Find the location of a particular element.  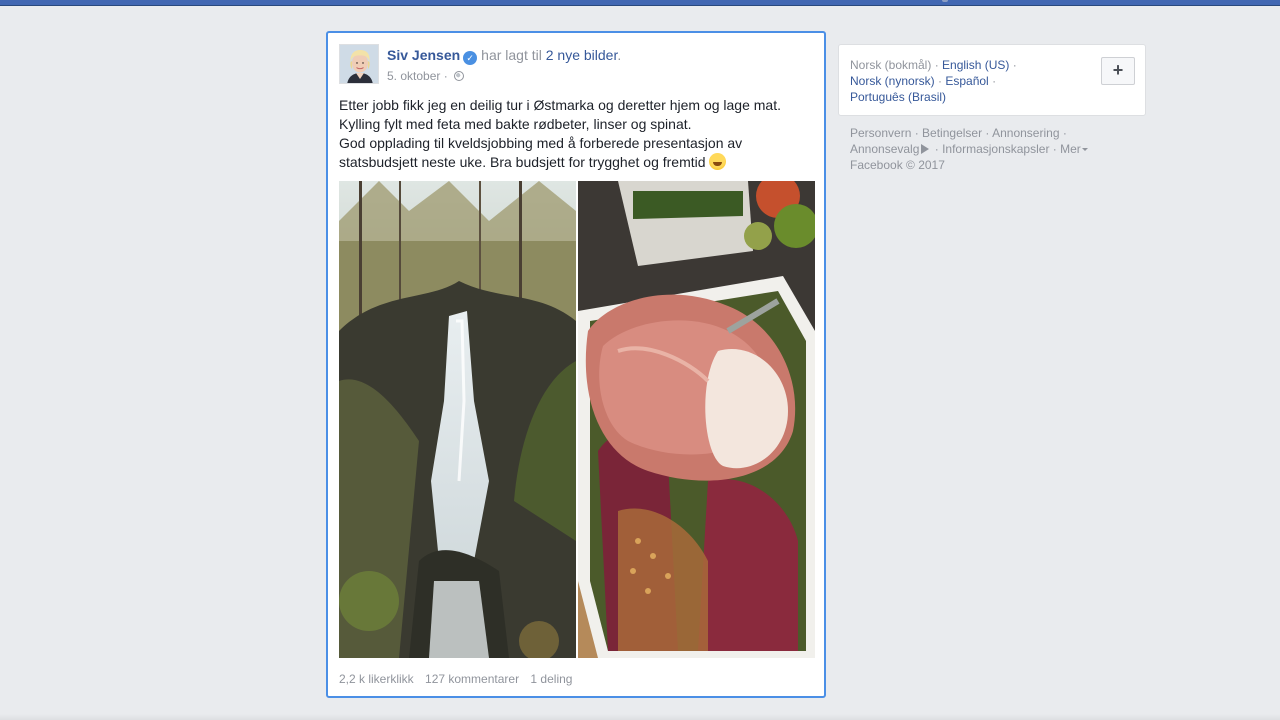

caret-down-icon is located at coordinates (1084, 149).